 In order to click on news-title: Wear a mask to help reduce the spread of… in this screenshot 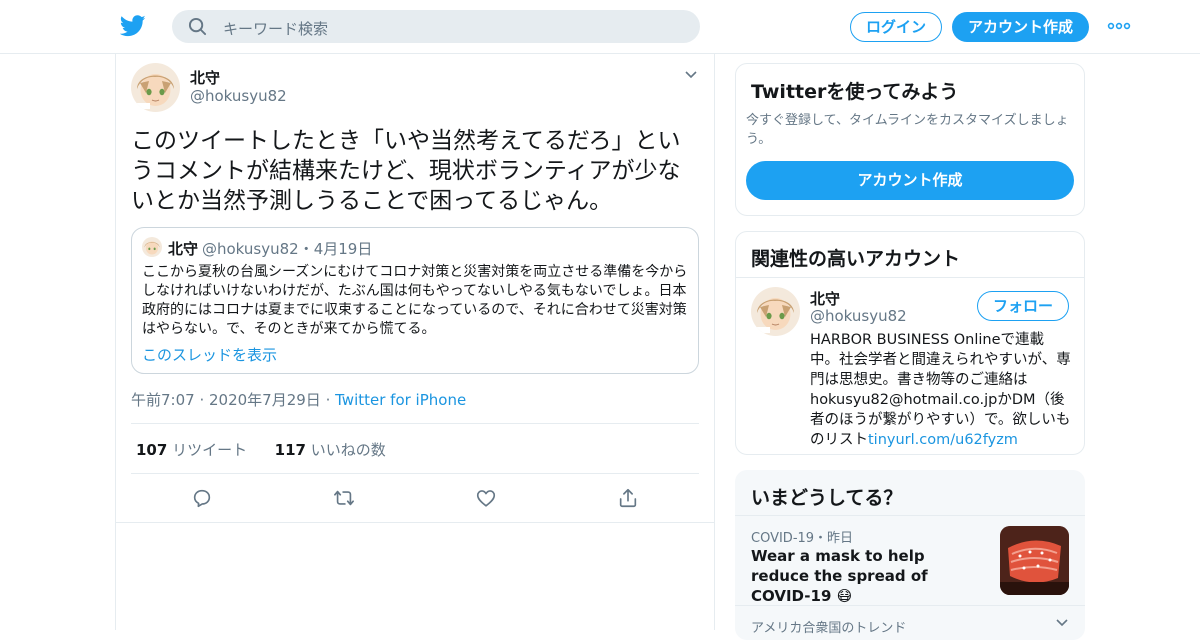, I will do `click(867, 576)`.